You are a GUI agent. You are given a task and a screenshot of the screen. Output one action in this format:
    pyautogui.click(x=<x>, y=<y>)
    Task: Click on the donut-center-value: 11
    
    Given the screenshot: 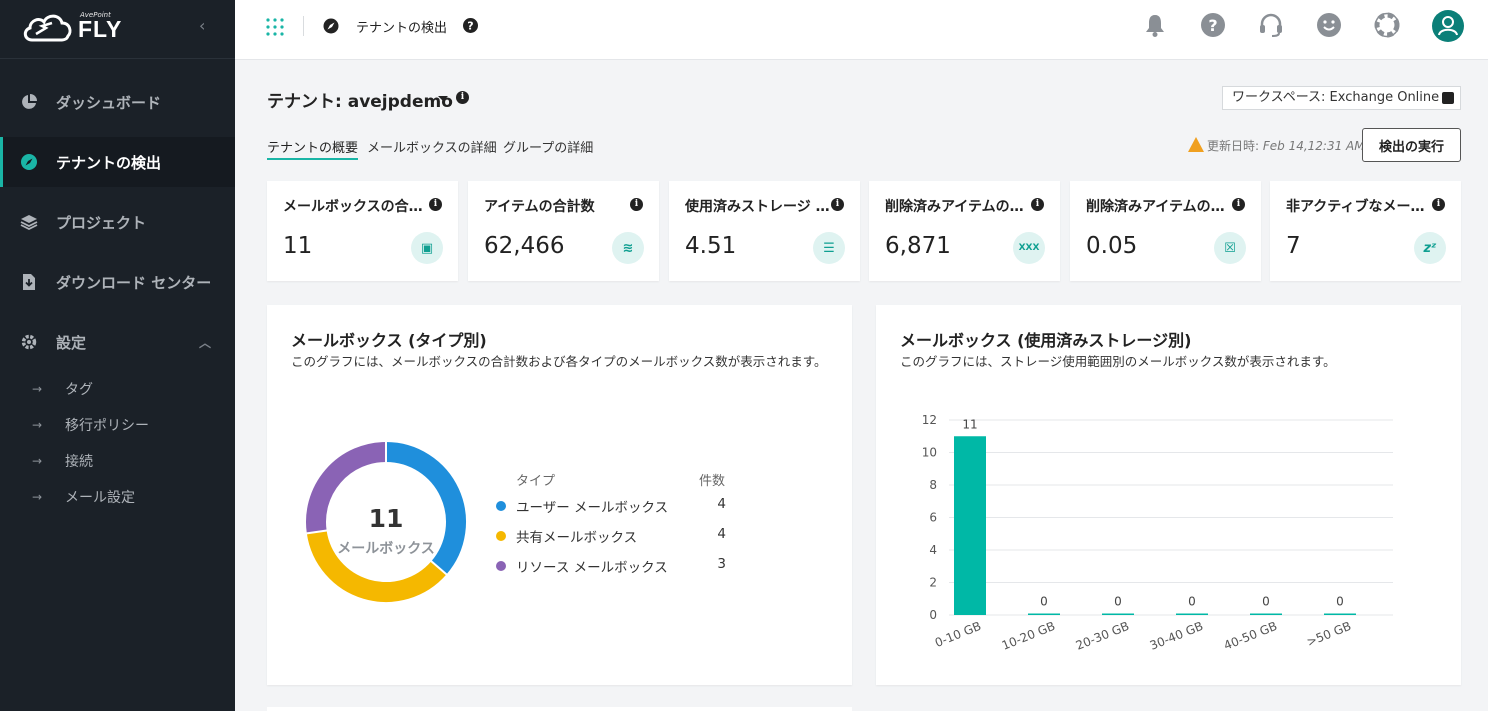 What is the action you would take?
    pyautogui.click(x=386, y=518)
    